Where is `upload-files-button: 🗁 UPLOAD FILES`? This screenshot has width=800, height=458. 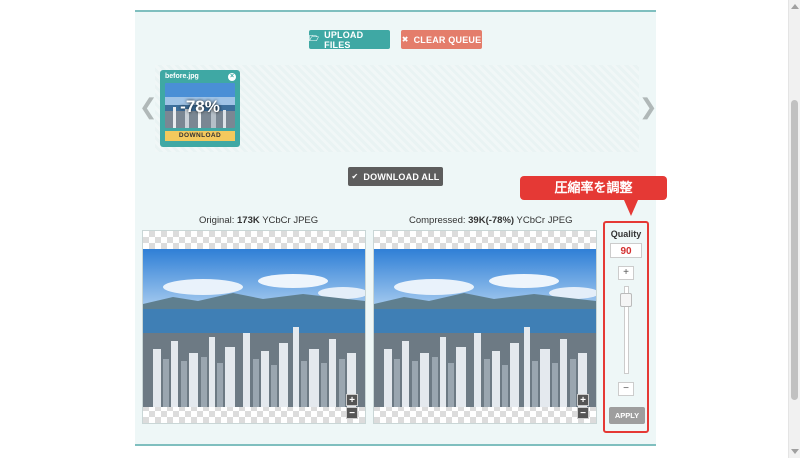
upload-files-button: 🗁 UPLOAD FILES is located at coordinates (349, 39).